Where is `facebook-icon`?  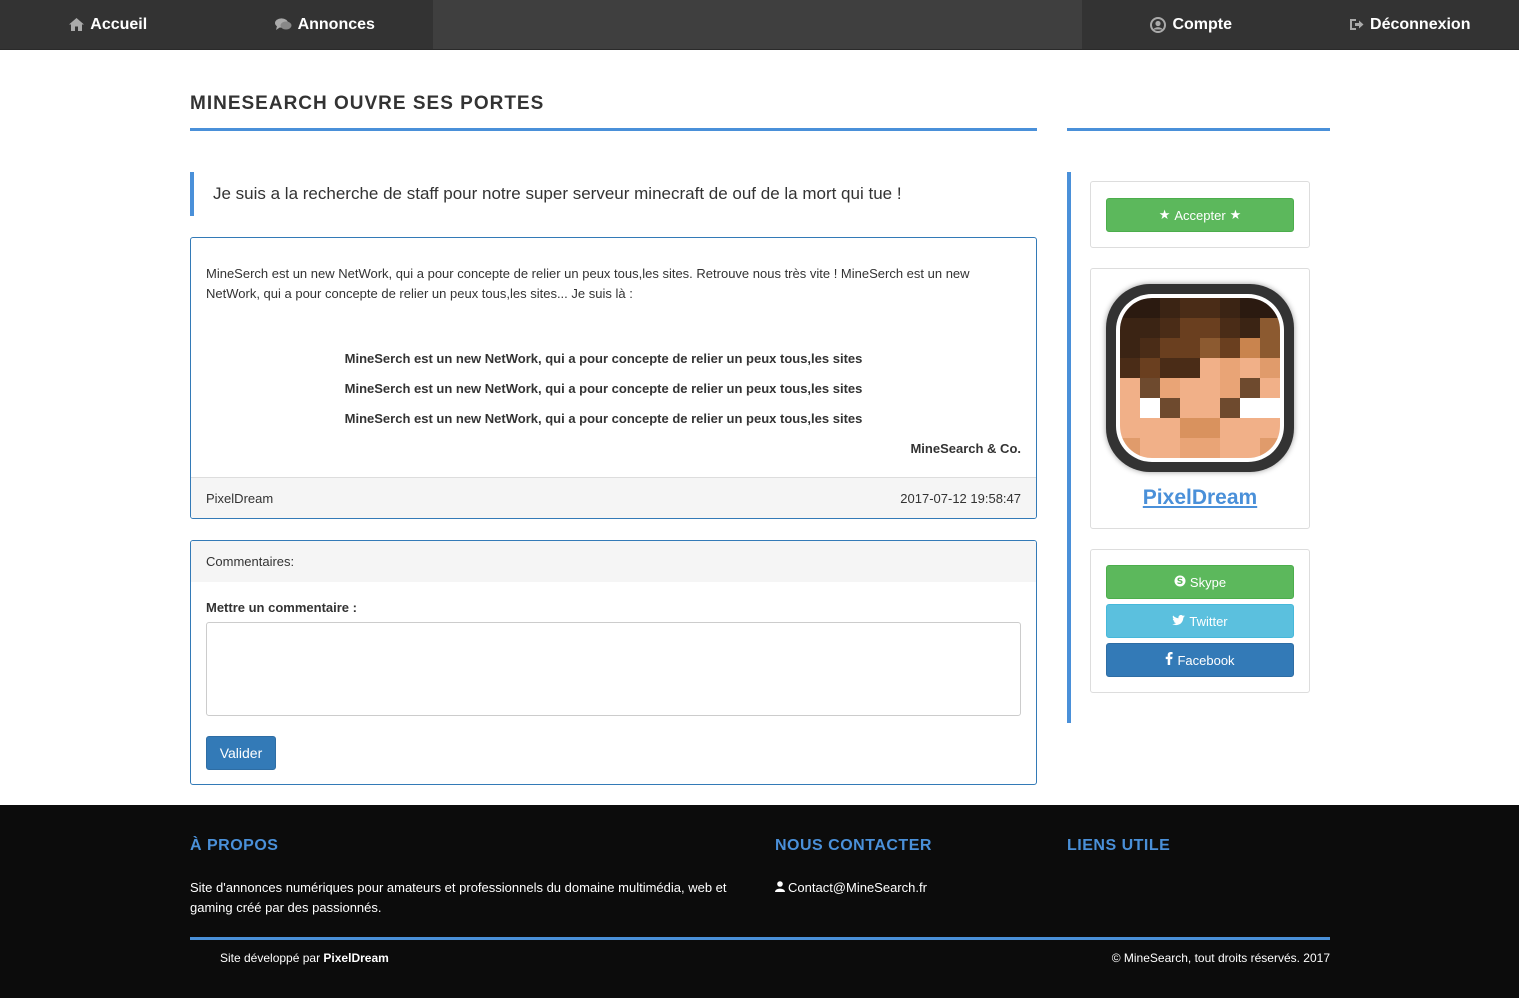
facebook-icon is located at coordinates (1169, 660).